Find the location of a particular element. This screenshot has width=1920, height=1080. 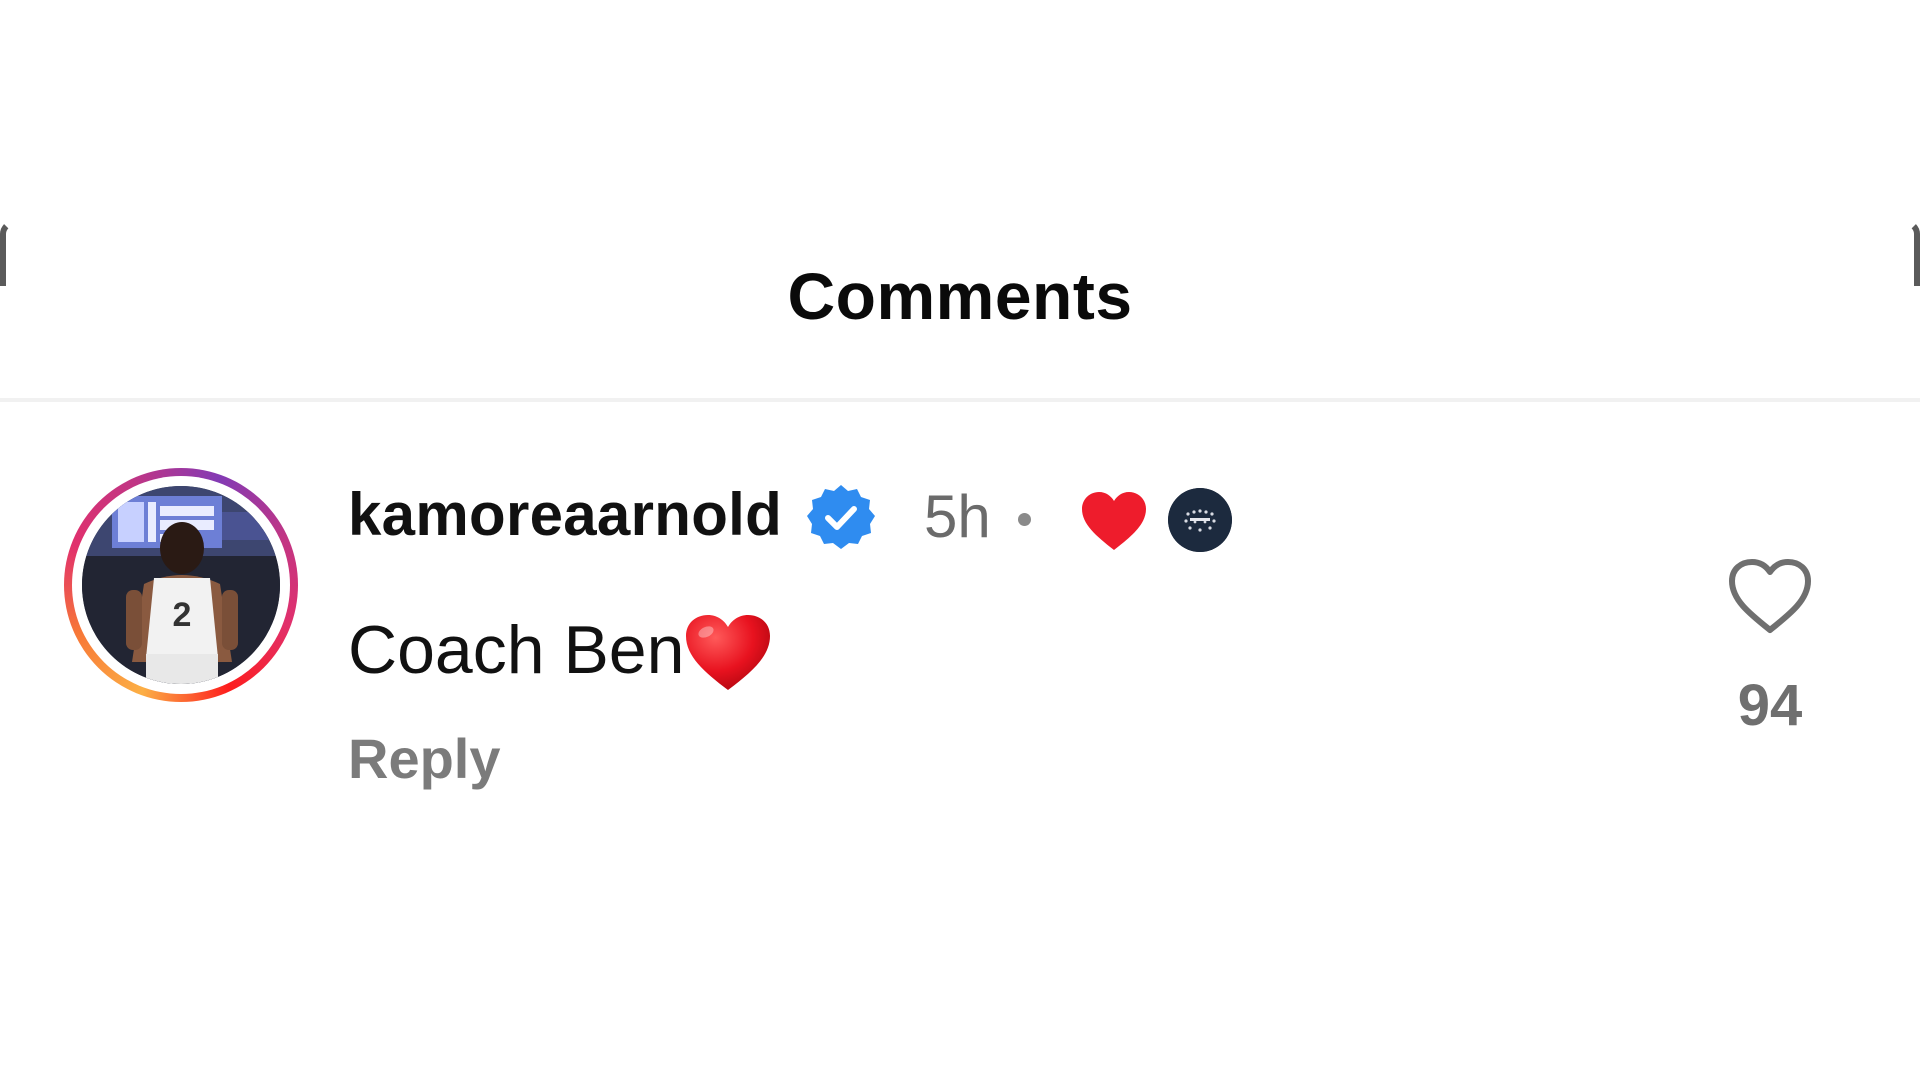

heart-icon is located at coordinates (1114, 521).